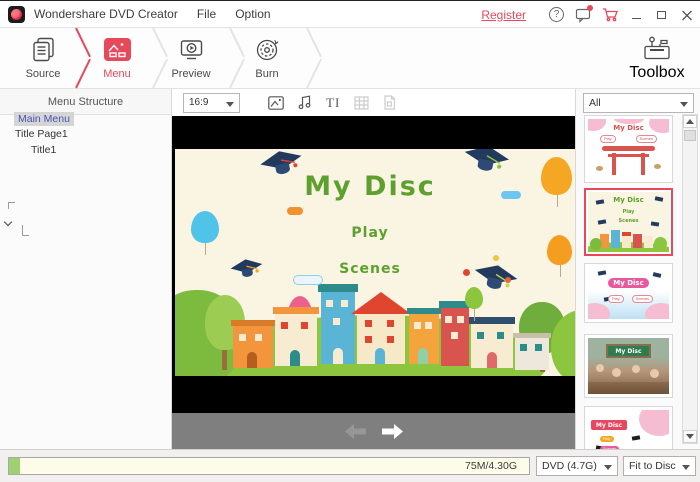 The height and width of the screenshot is (482, 700). I want to click on aspect-ratio-select: 16:9, so click(211, 102).